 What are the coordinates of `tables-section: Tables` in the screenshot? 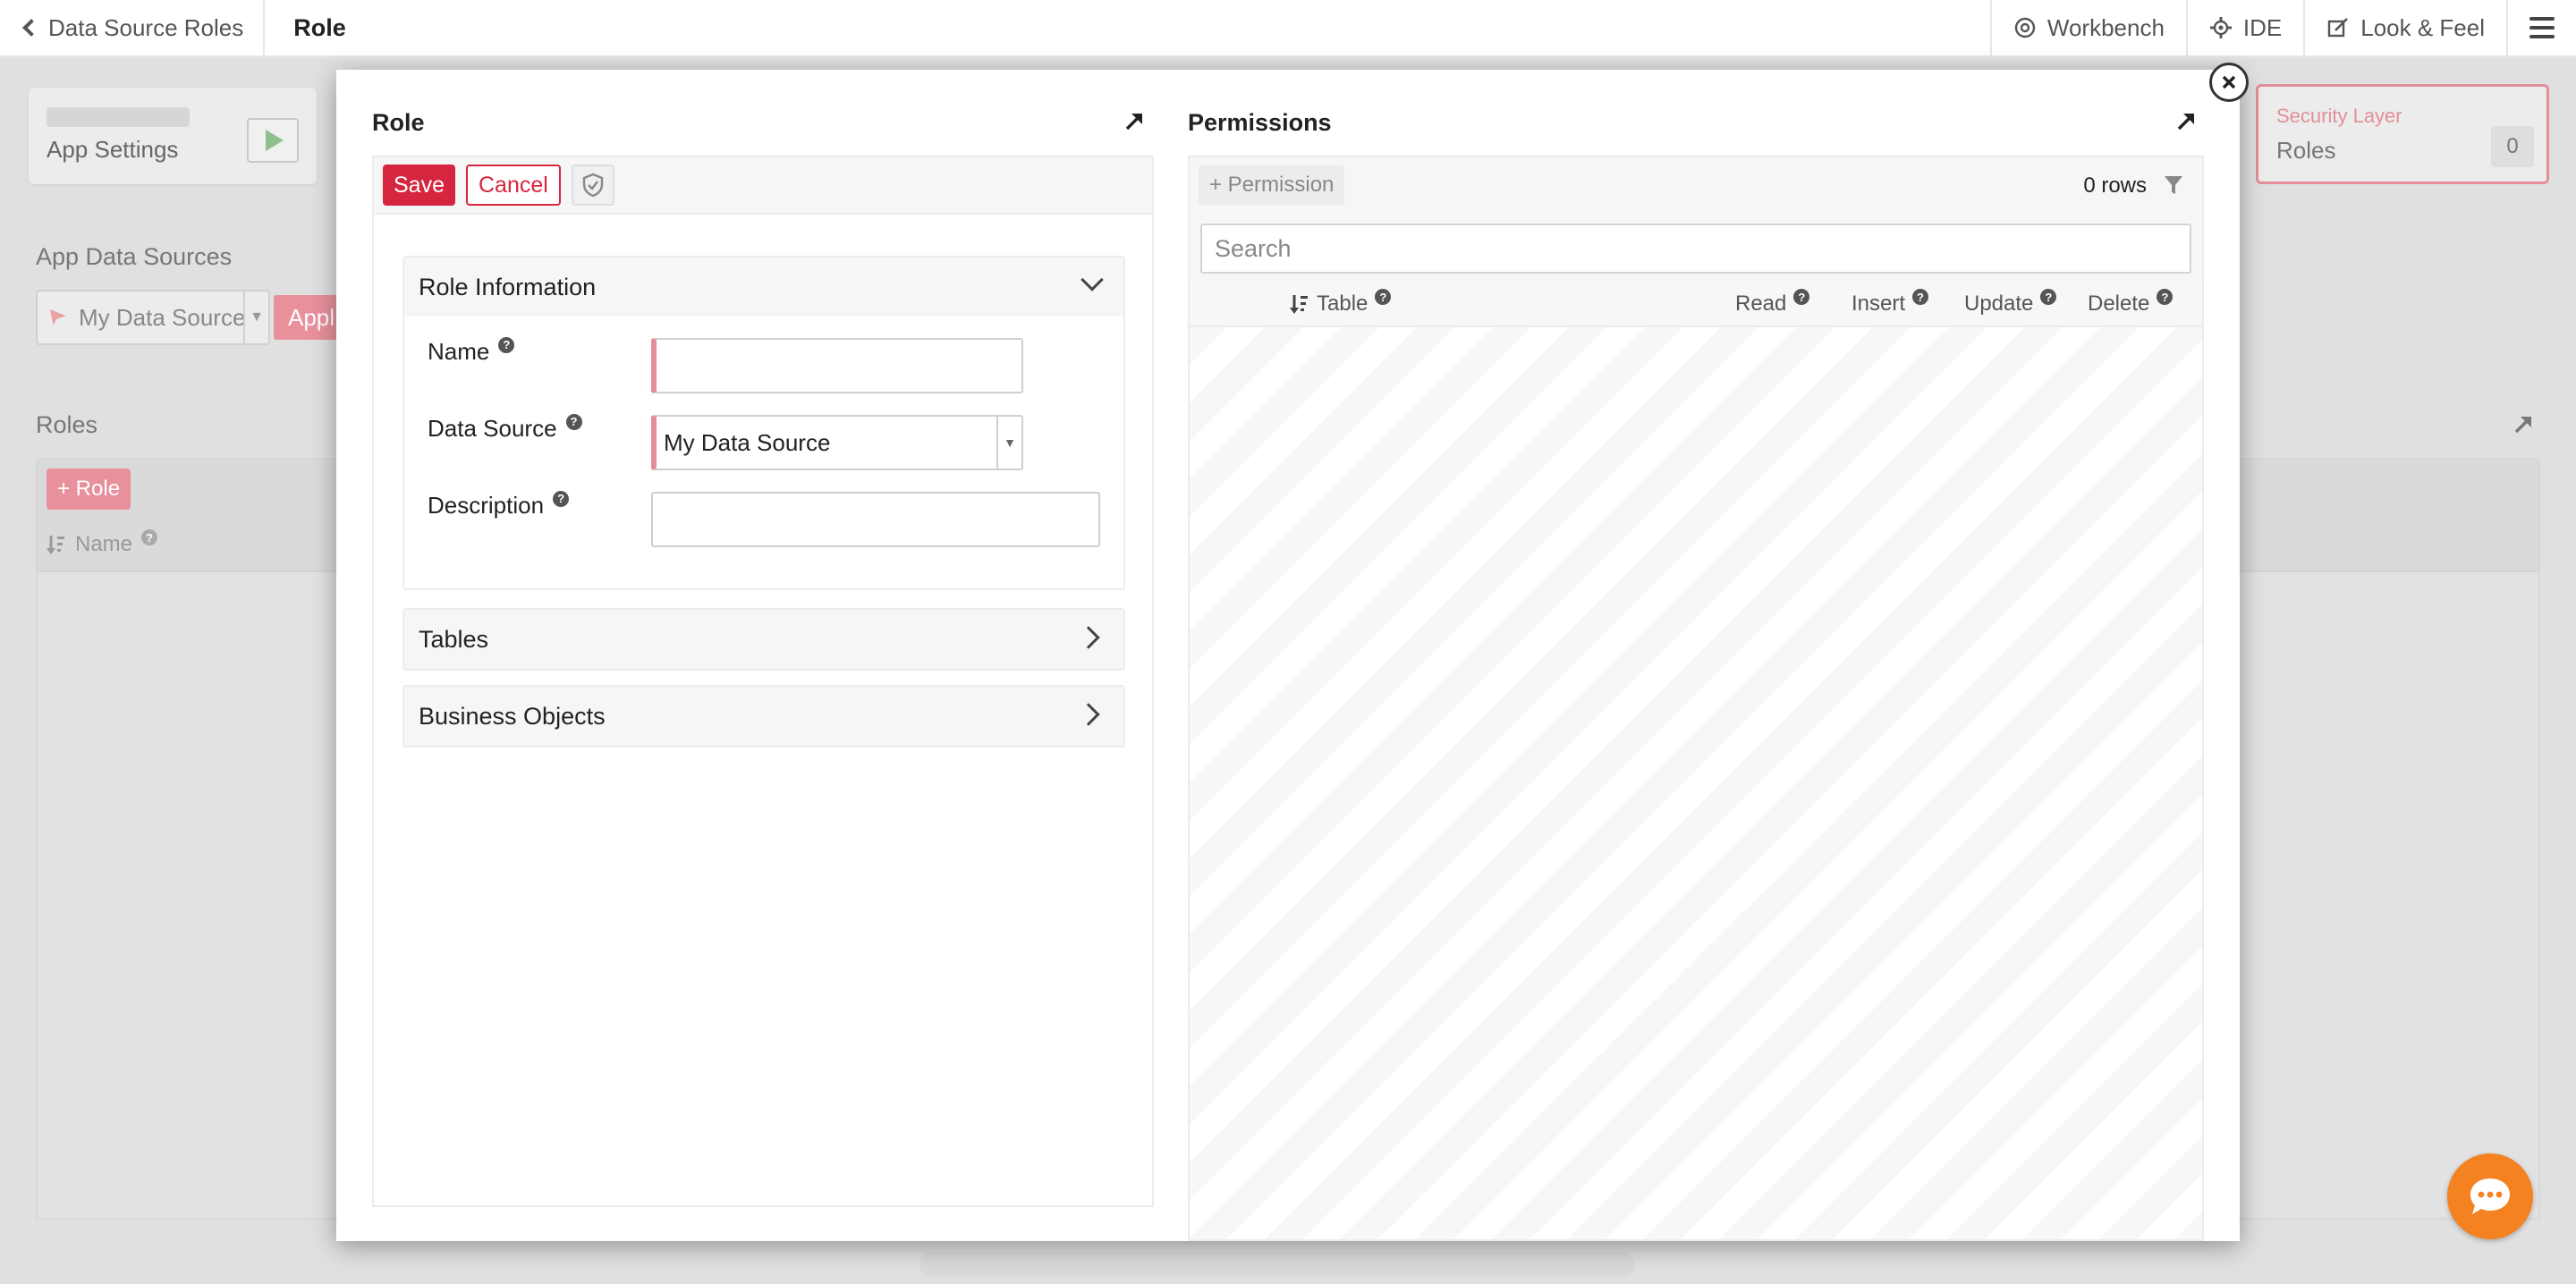 It's located at (763, 640).